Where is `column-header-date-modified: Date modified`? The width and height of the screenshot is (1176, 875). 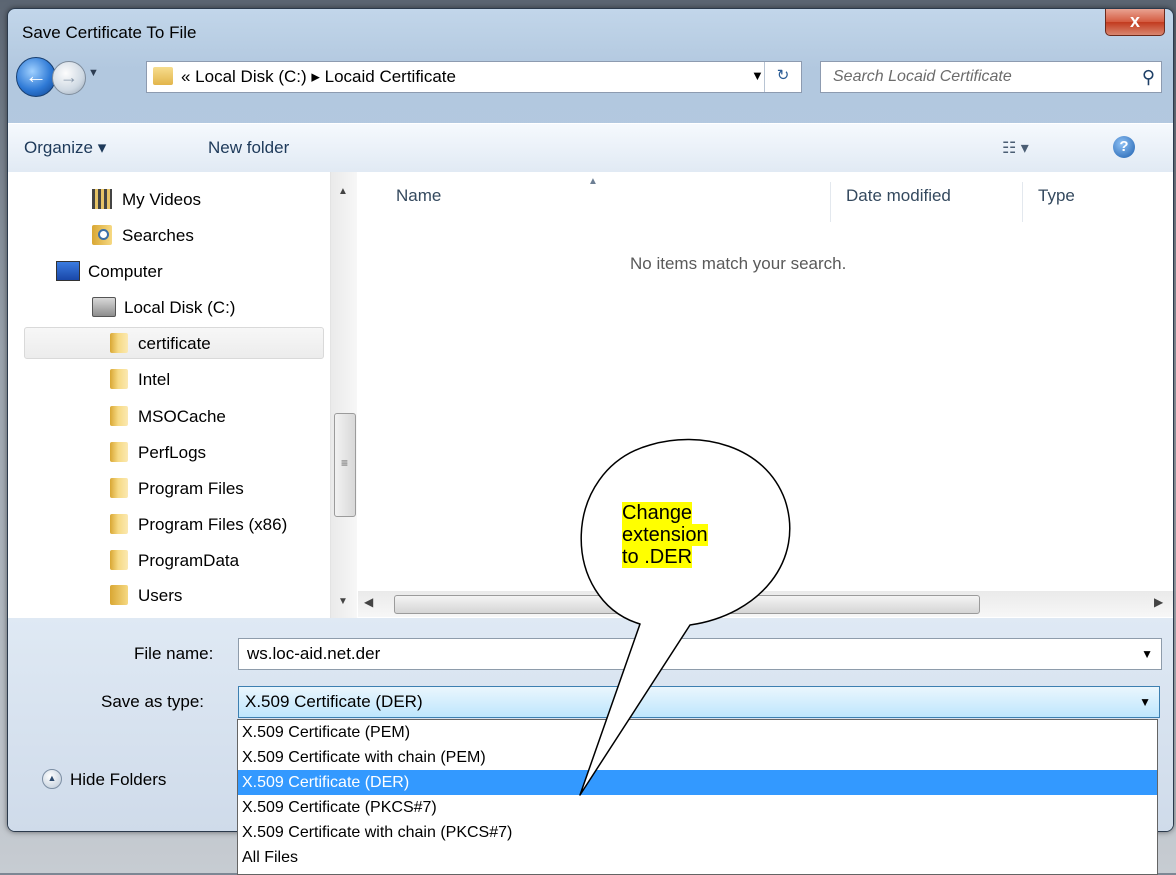
column-header-date-modified: Date modified is located at coordinates (898, 196).